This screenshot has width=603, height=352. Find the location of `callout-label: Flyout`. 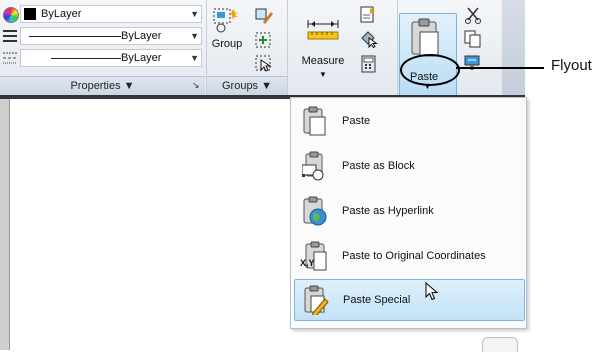

callout-label: Flyout is located at coordinates (571, 65).